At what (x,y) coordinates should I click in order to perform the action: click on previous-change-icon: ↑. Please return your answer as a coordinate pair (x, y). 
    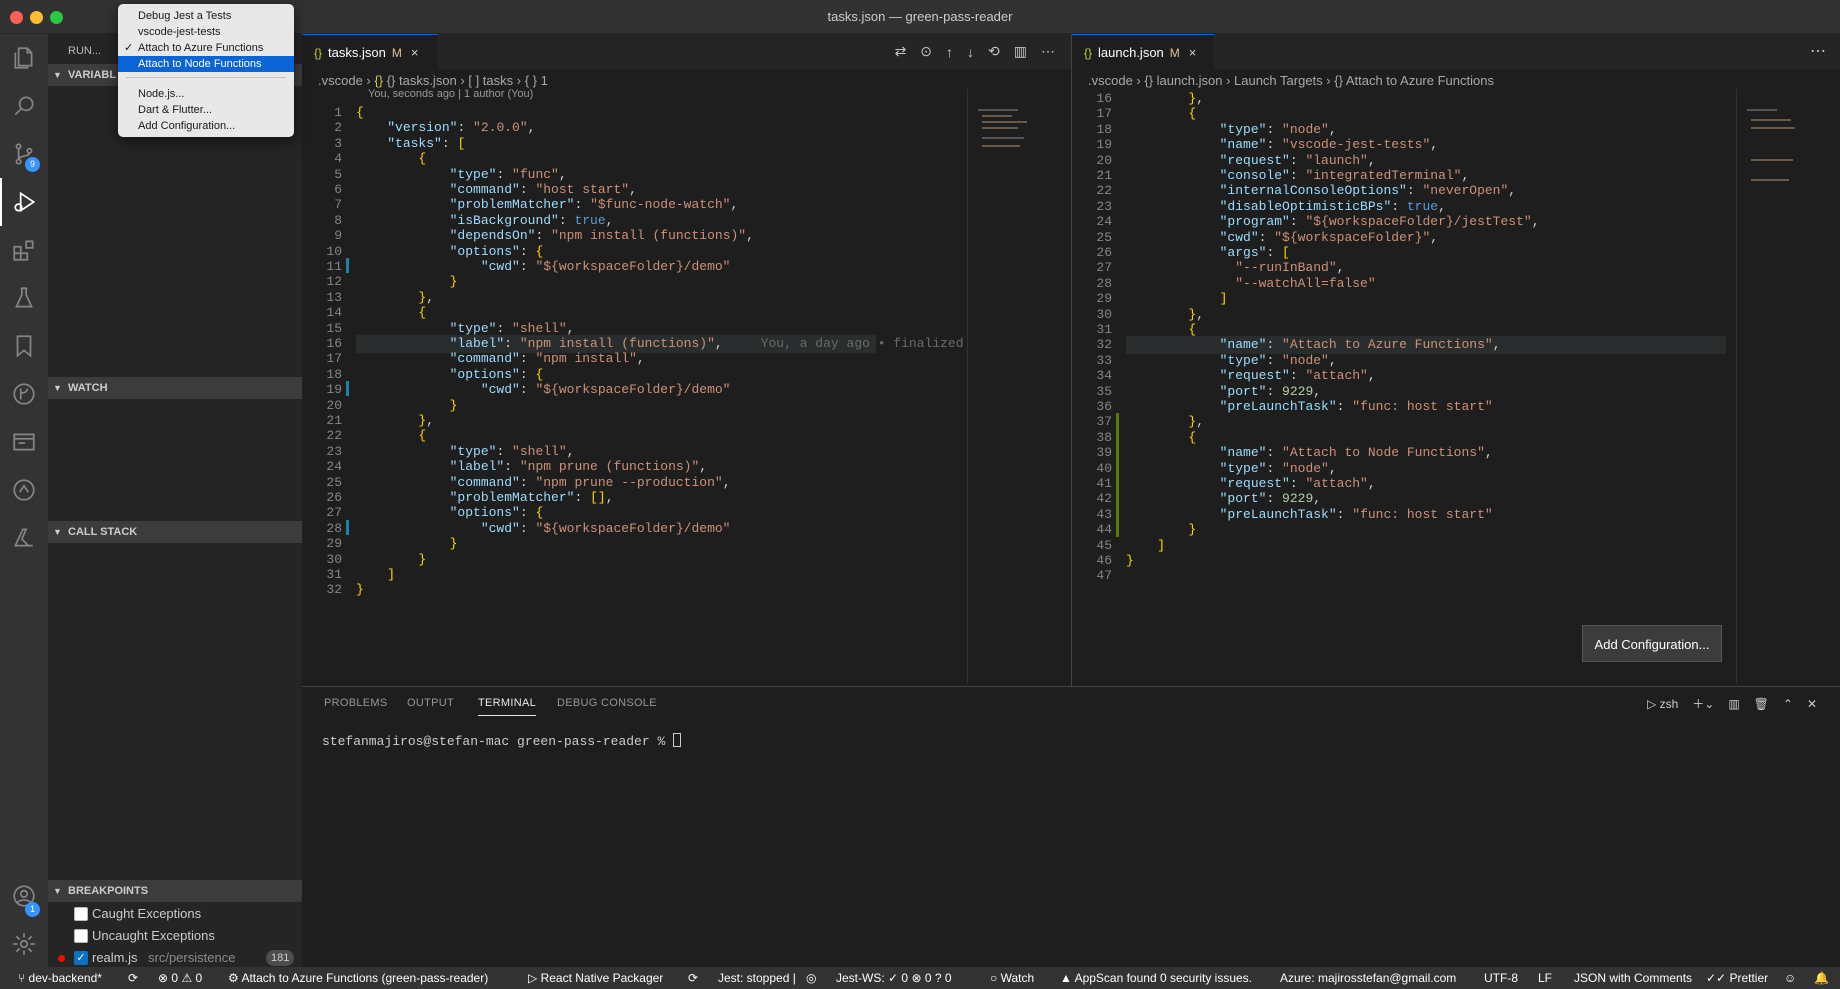
    Looking at the image, I should click on (949, 52).